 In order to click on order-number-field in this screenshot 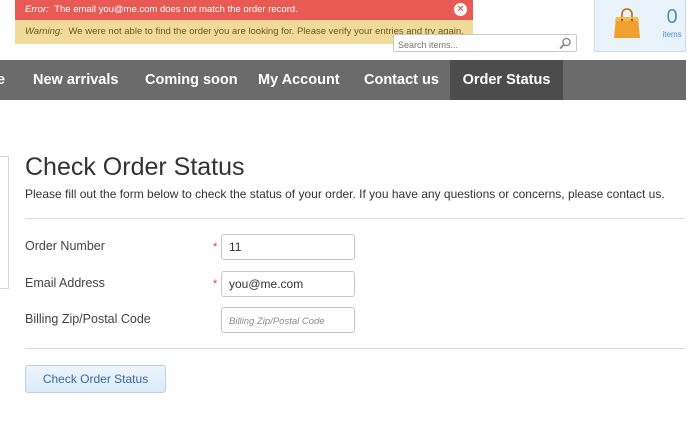, I will do `click(288, 247)`.